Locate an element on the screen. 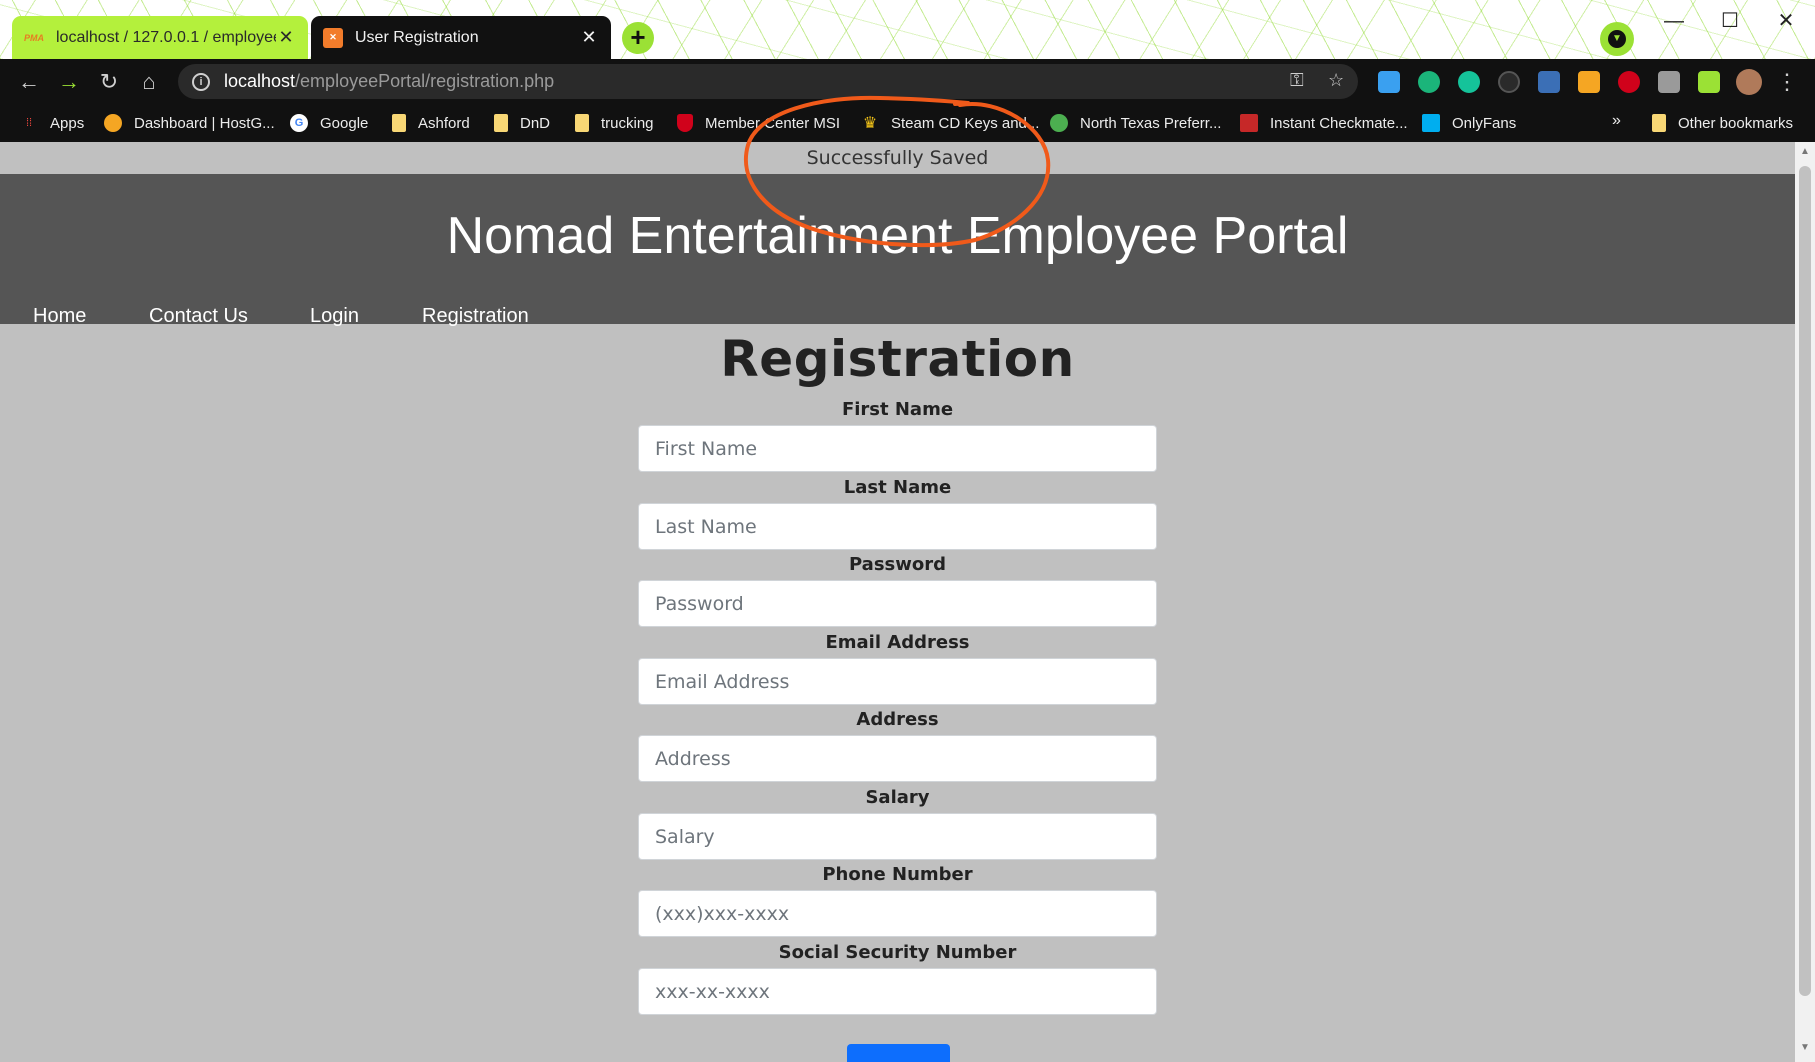 This screenshot has height=1062, width=1815. new-tab-button: + is located at coordinates (638, 38).